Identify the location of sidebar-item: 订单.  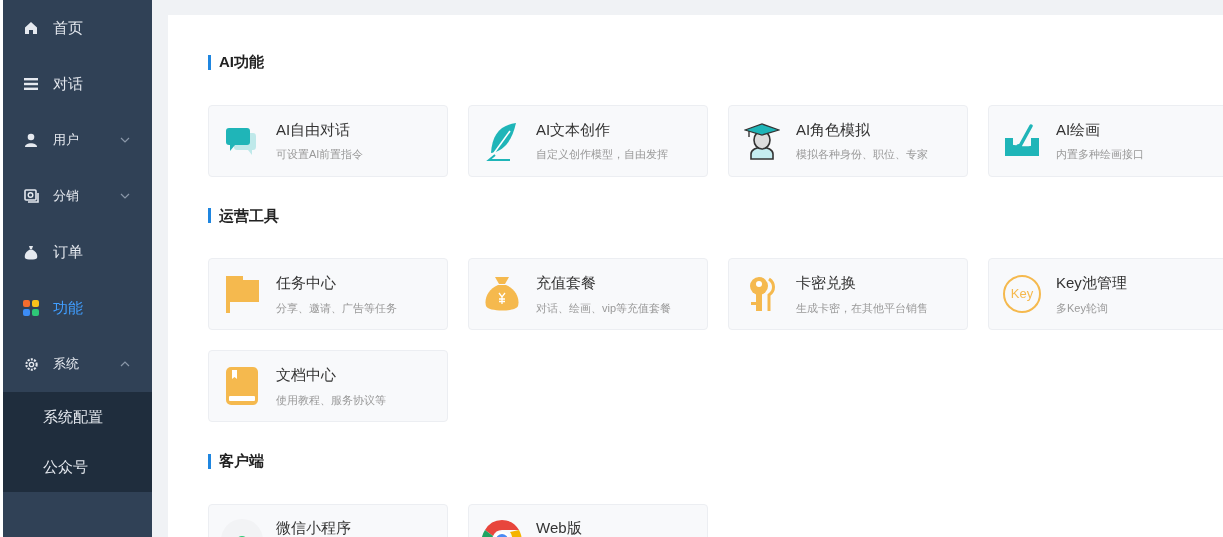
(77, 252).